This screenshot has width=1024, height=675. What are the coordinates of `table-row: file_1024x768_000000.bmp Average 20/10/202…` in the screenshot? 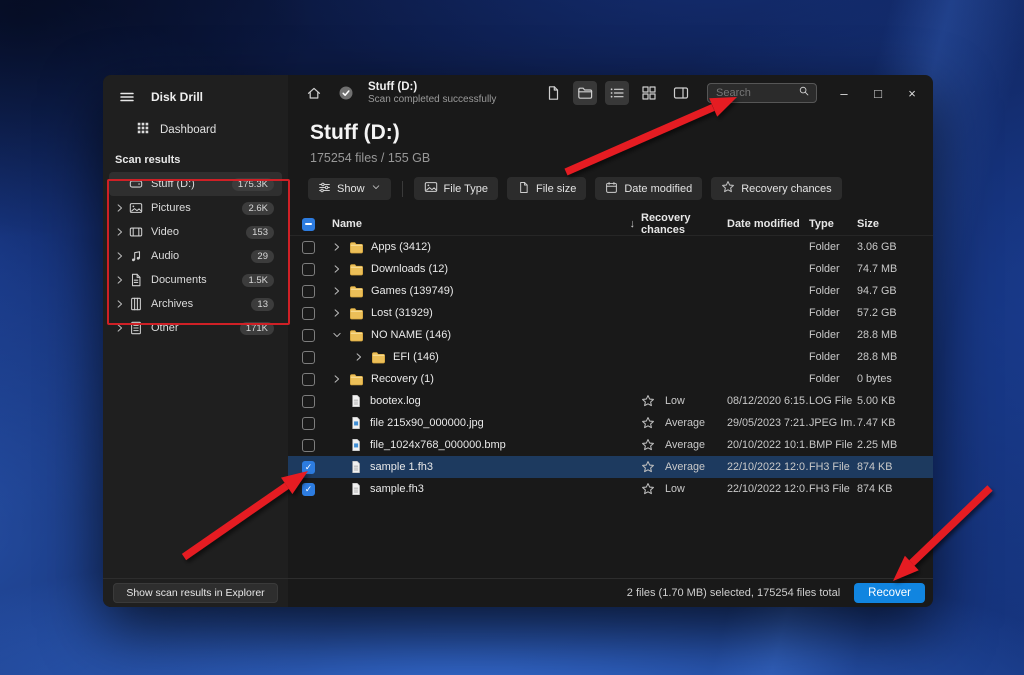 It's located at (610, 445).